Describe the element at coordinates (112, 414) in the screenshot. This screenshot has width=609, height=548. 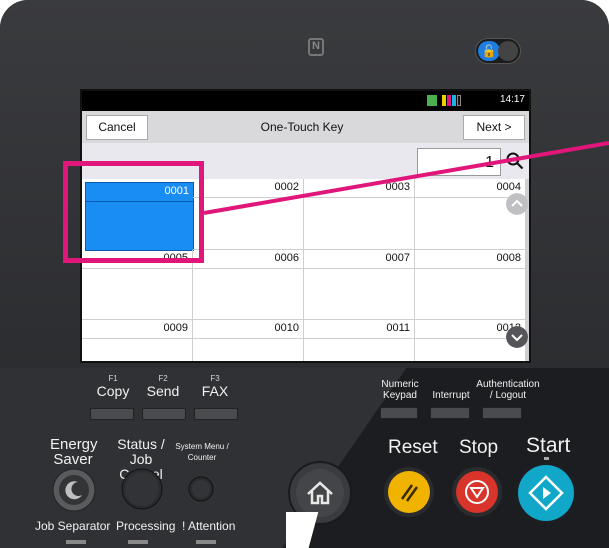
I see `f1-button` at that location.